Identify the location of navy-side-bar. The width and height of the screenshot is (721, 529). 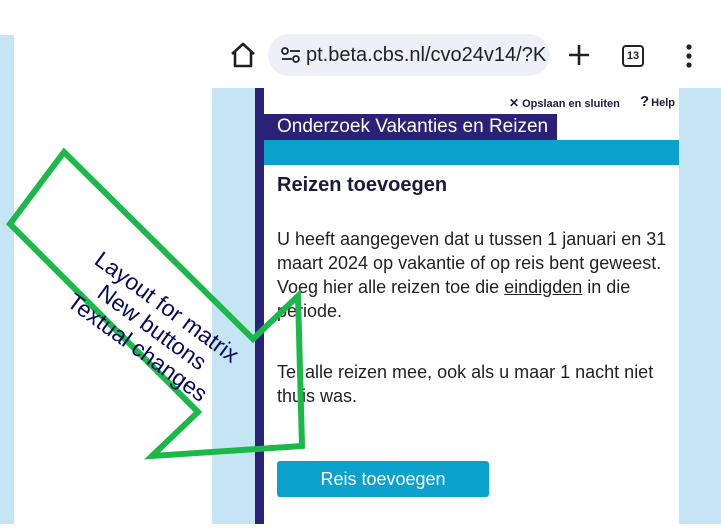
(259, 306).